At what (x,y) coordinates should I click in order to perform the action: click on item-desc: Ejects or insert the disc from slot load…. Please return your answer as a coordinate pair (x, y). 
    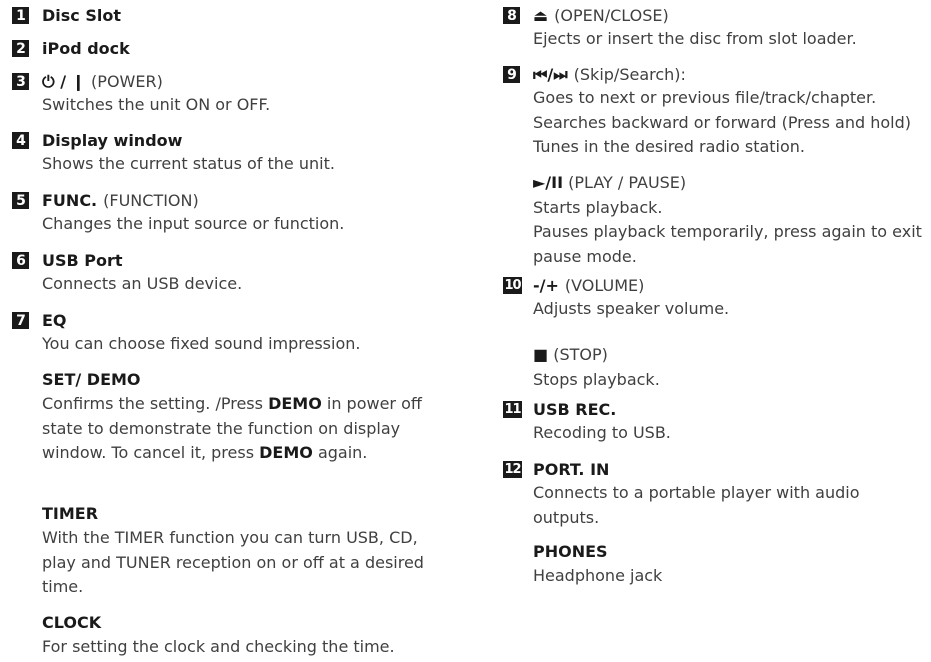
    Looking at the image, I should click on (695, 38).